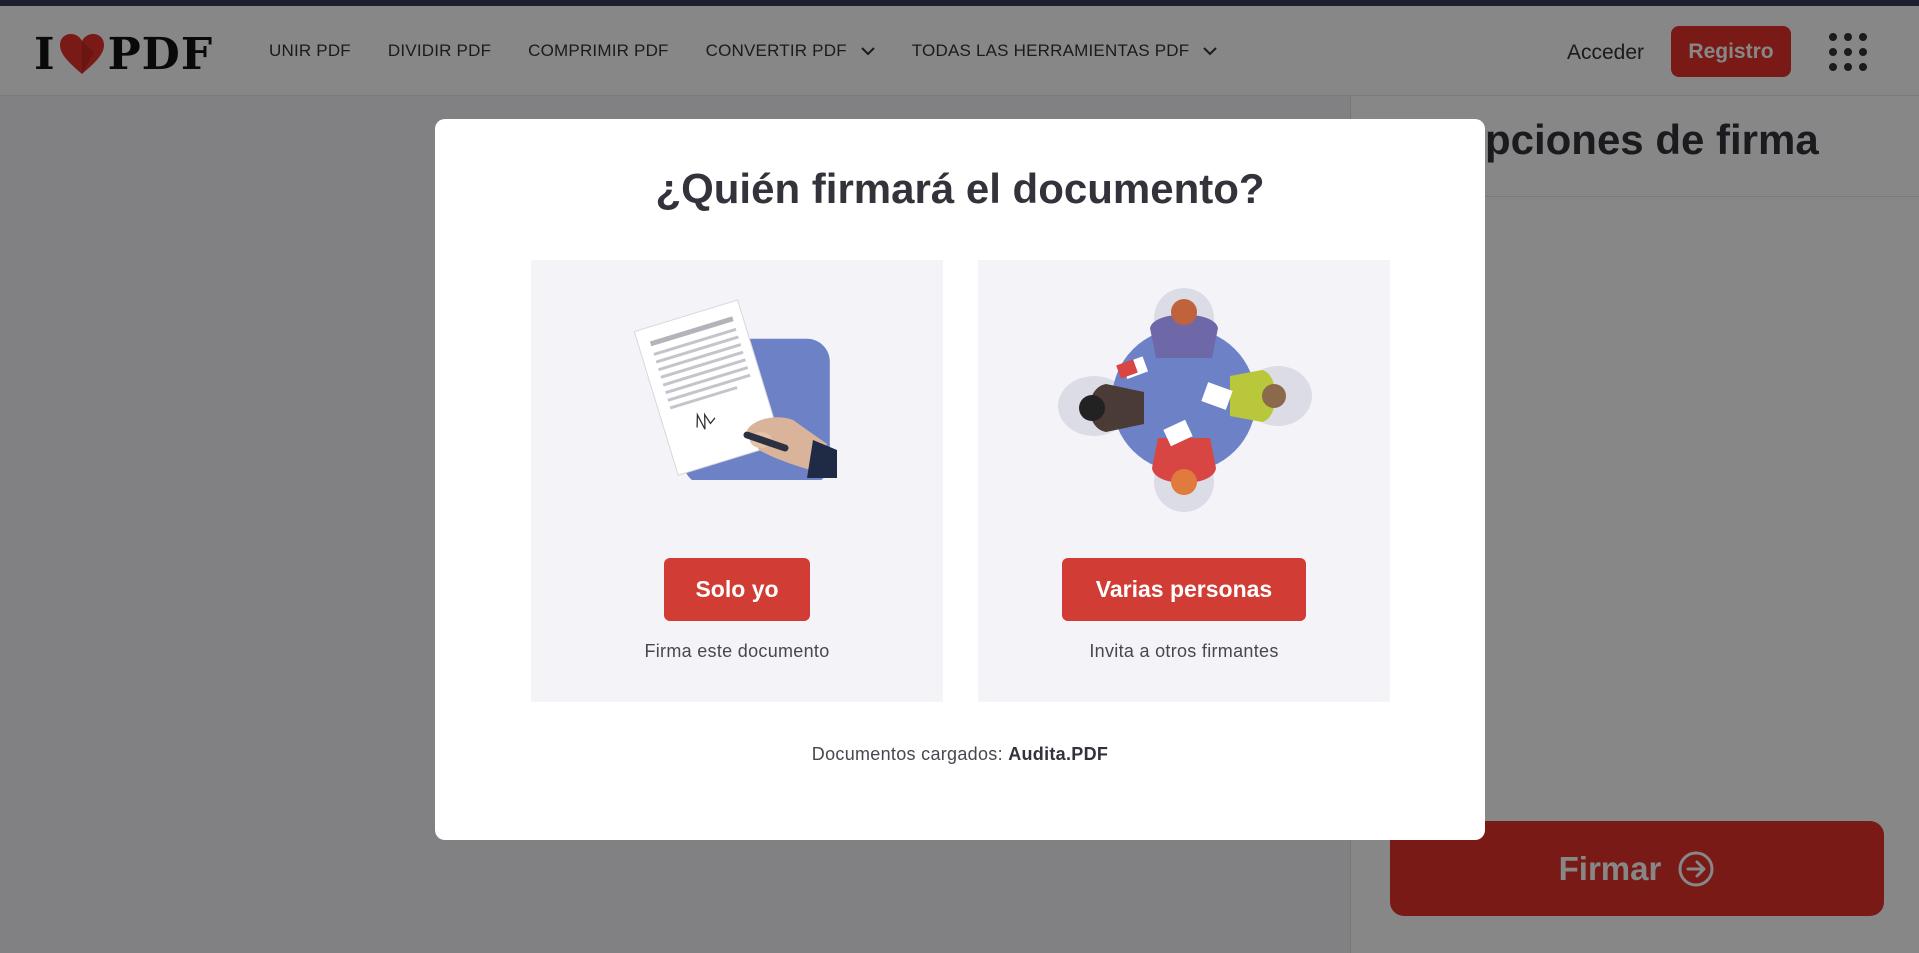  I want to click on loaded-document-filename: Audita.PDF, so click(1058, 754).